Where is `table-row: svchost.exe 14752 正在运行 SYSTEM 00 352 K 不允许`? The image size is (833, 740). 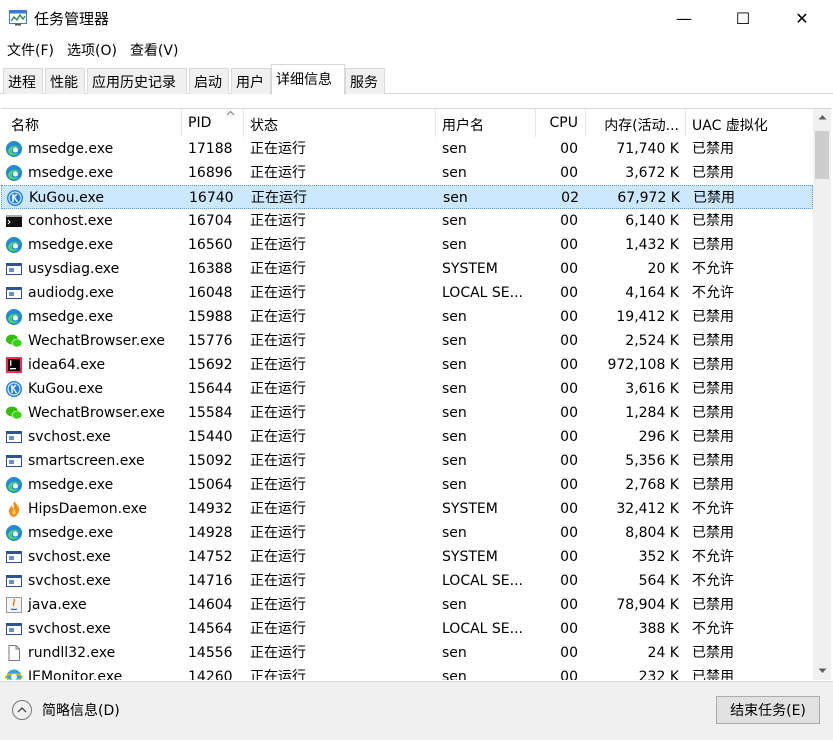 table-row: svchost.exe 14752 正在运行 SYSTEM 00 352 K 不允许 is located at coordinates (407, 557).